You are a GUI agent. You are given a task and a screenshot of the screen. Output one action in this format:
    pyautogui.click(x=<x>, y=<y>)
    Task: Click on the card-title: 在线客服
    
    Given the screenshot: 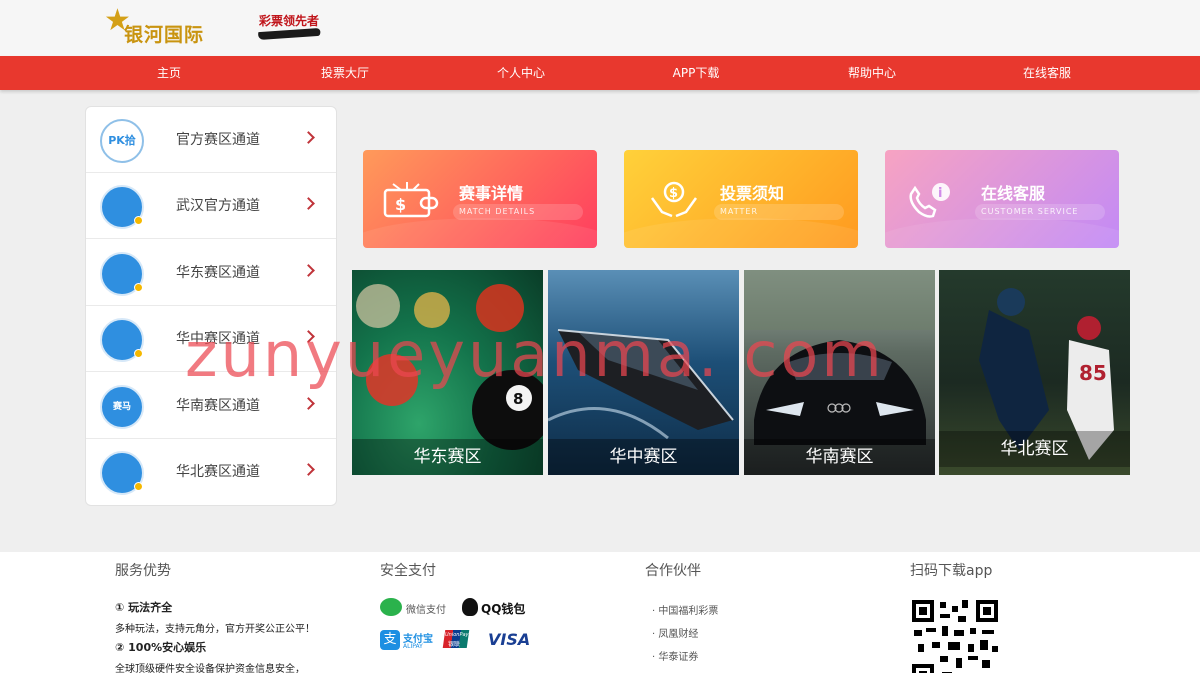 What is the action you would take?
    pyautogui.click(x=1013, y=193)
    